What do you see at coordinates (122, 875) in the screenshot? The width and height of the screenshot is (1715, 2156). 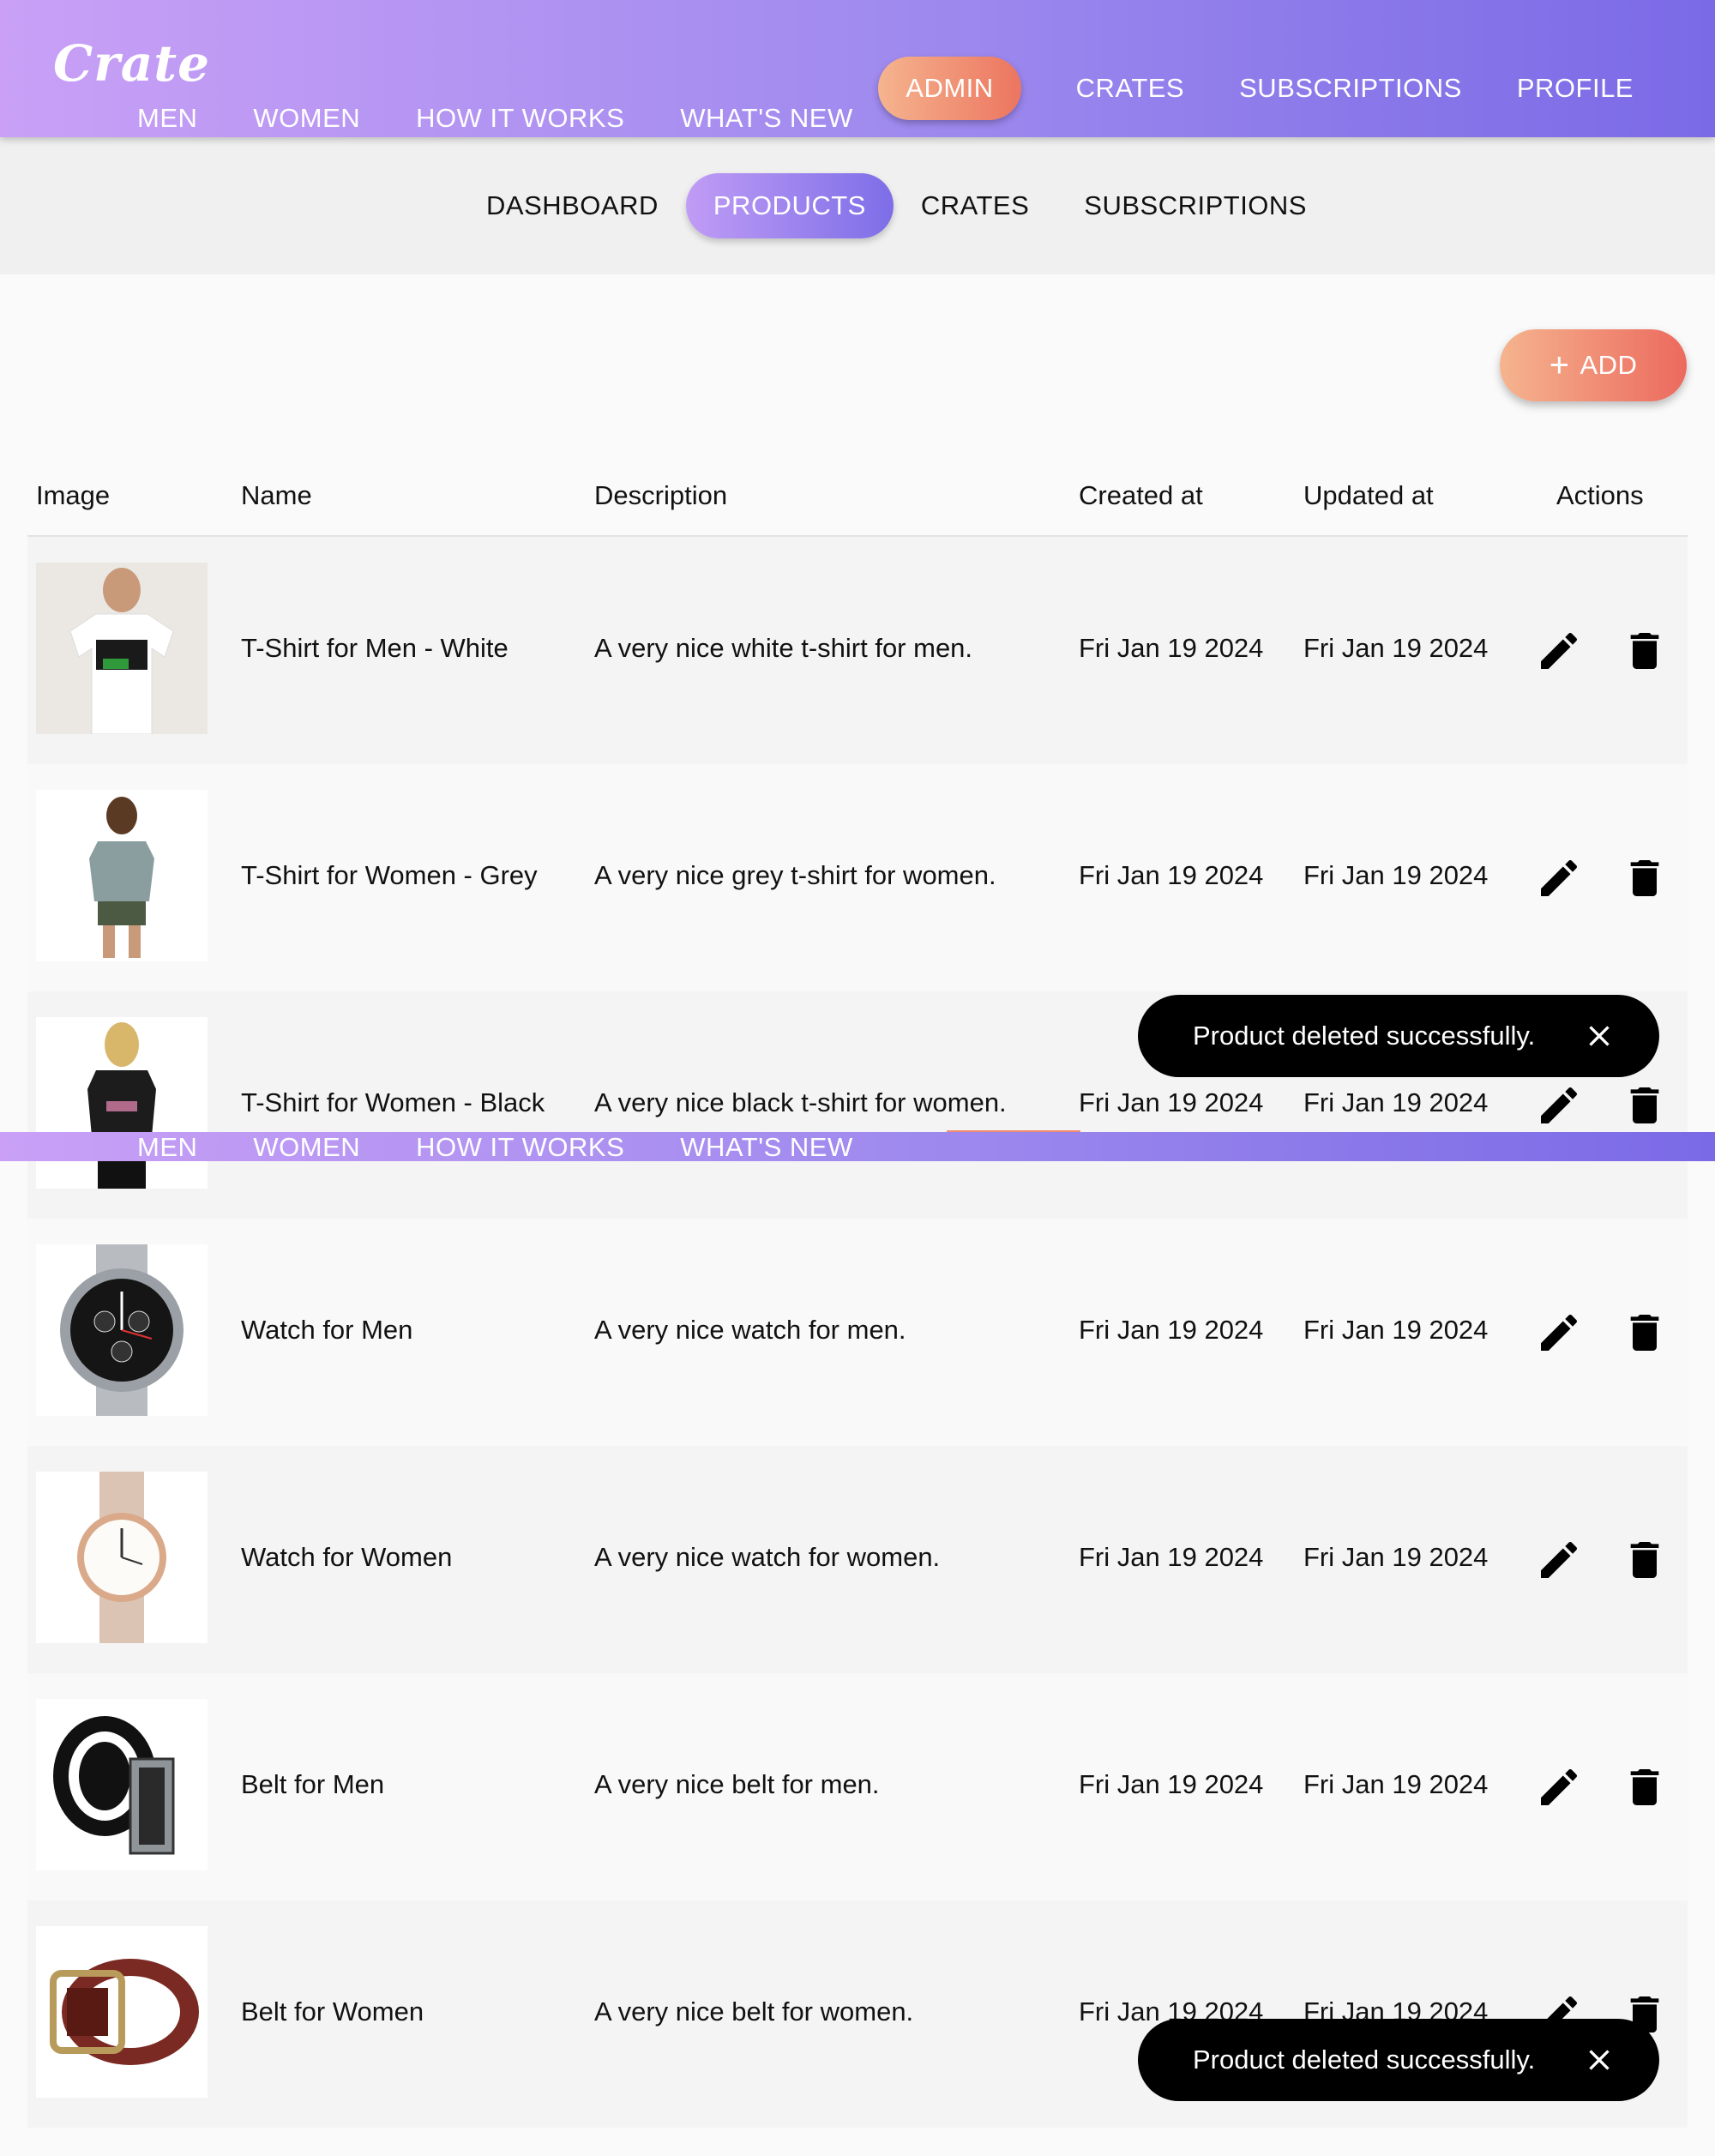 I see `product-image-tshirt-women-grey` at bounding box center [122, 875].